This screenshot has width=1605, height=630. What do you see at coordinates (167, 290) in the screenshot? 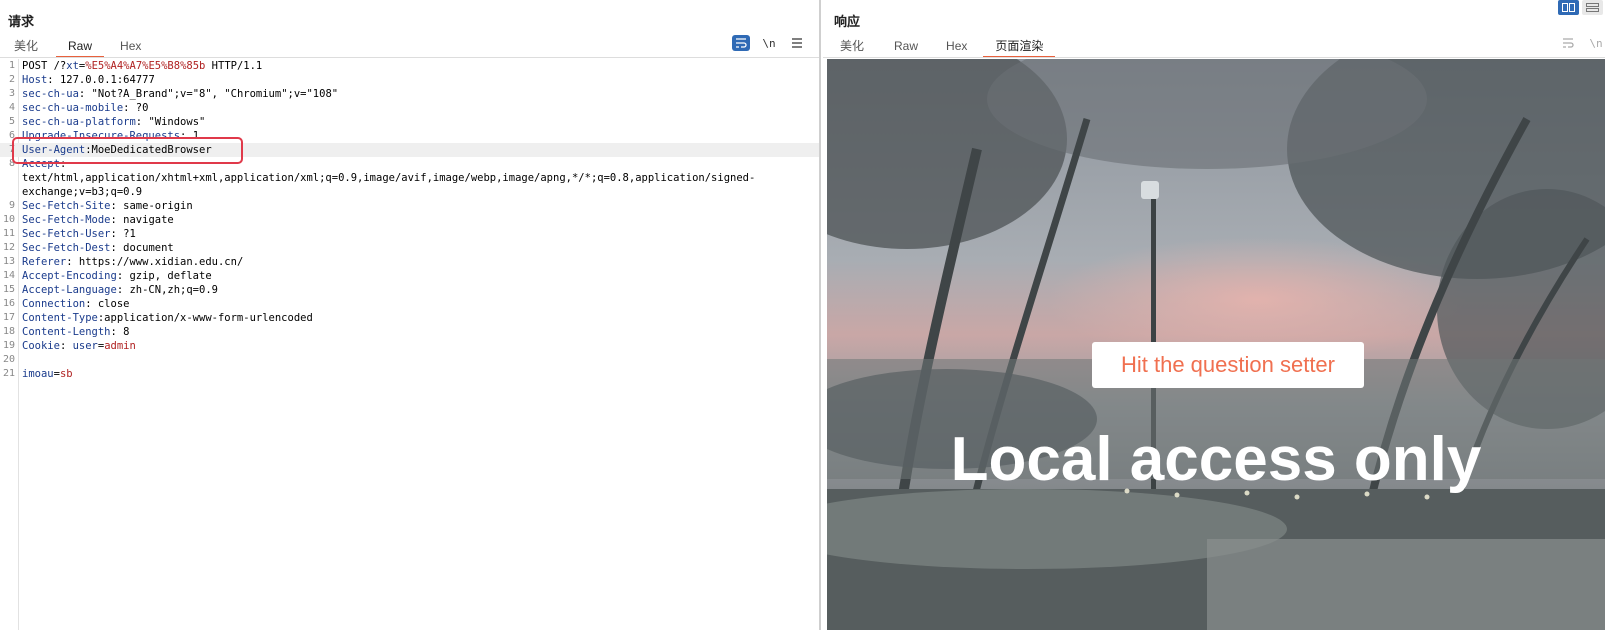
I see `token-text: : zh-CN,zh;q=0.9` at bounding box center [167, 290].